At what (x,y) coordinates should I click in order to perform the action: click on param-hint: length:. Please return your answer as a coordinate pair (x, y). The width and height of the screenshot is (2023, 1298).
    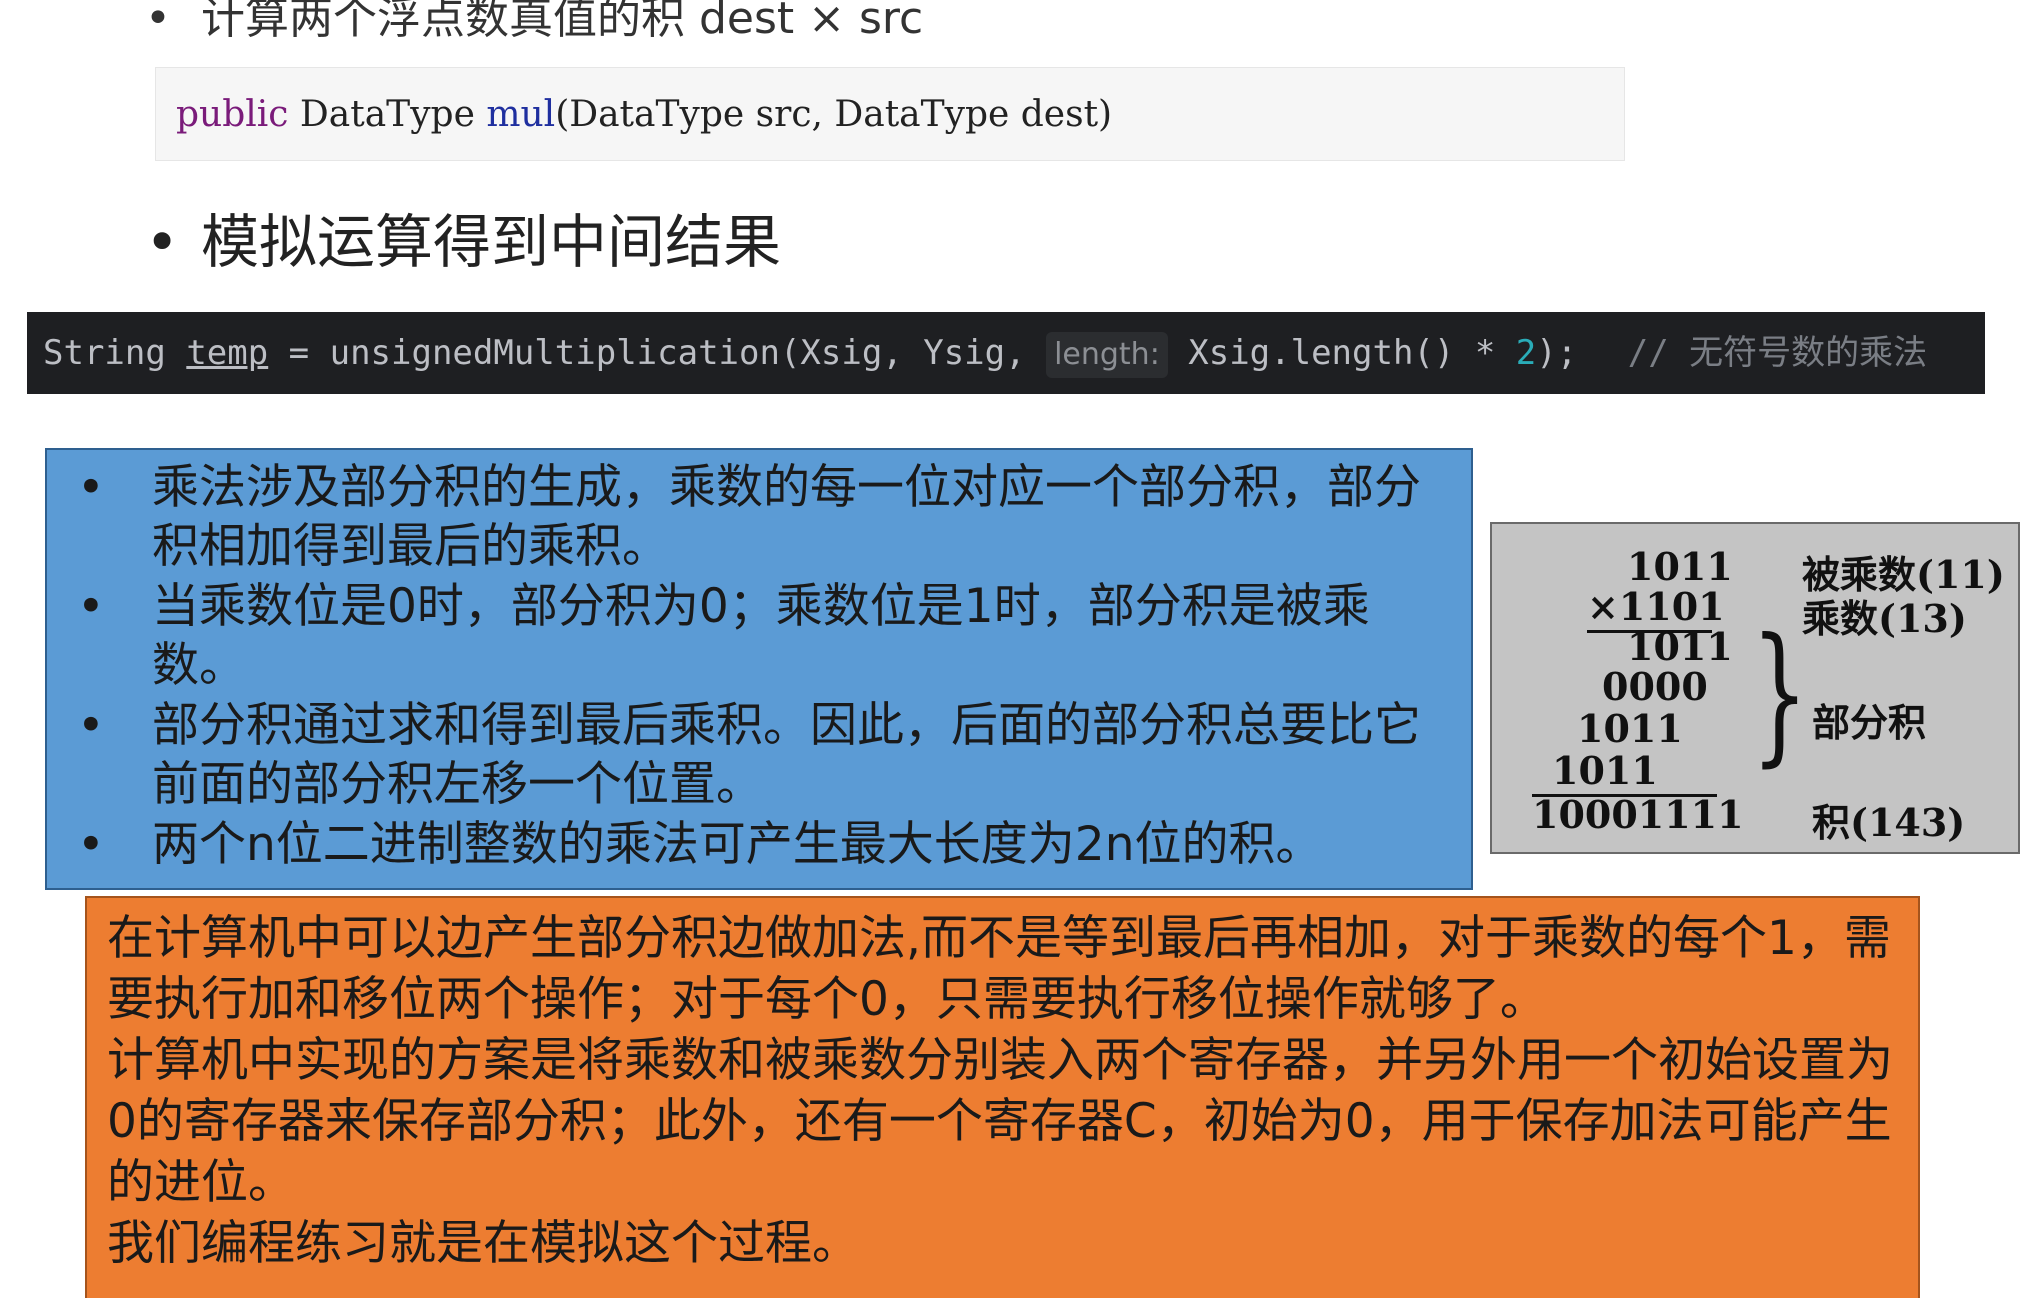
    Looking at the image, I should click on (1107, 355).